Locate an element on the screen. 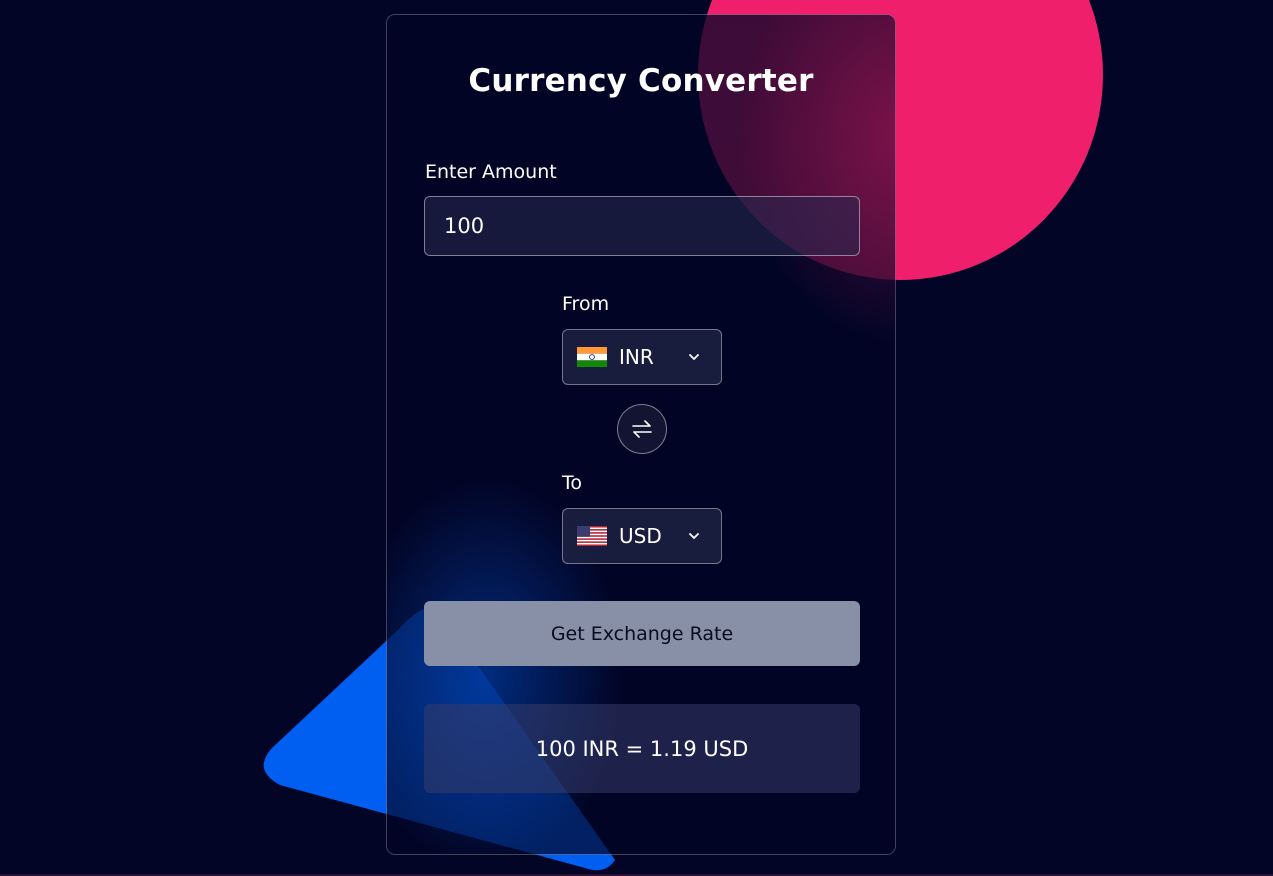  exchange-result: 100 INR = 1.19 USD is located at coordinates (642, 748).